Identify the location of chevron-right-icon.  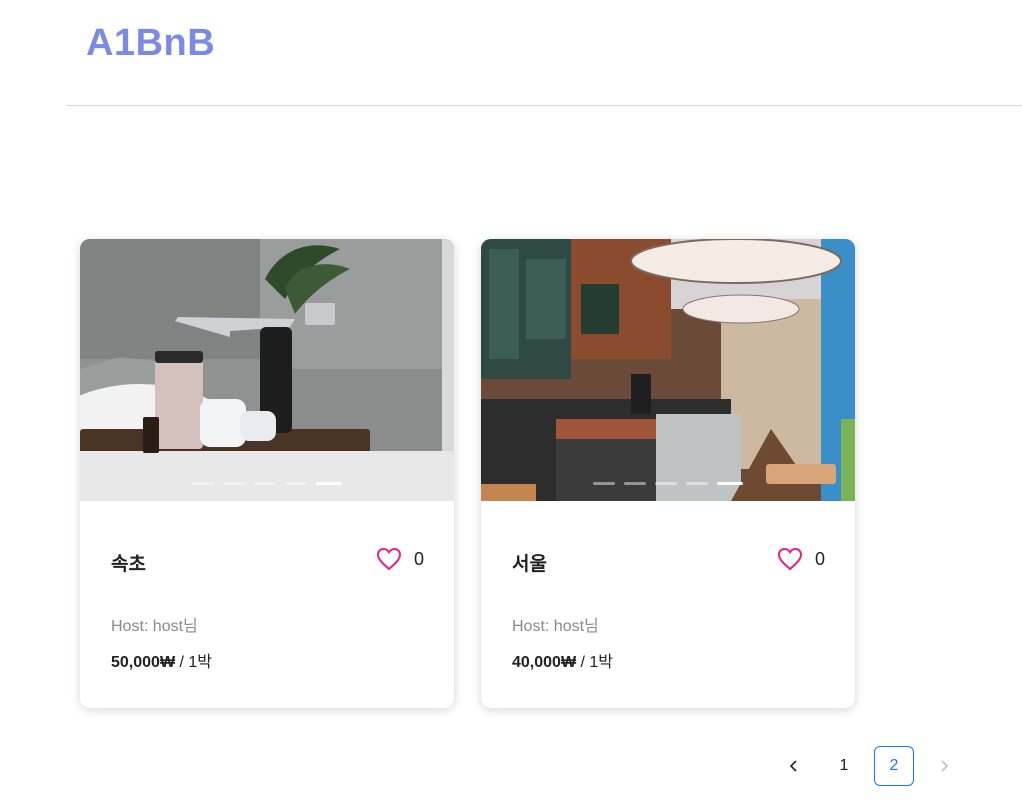
(945, 766).